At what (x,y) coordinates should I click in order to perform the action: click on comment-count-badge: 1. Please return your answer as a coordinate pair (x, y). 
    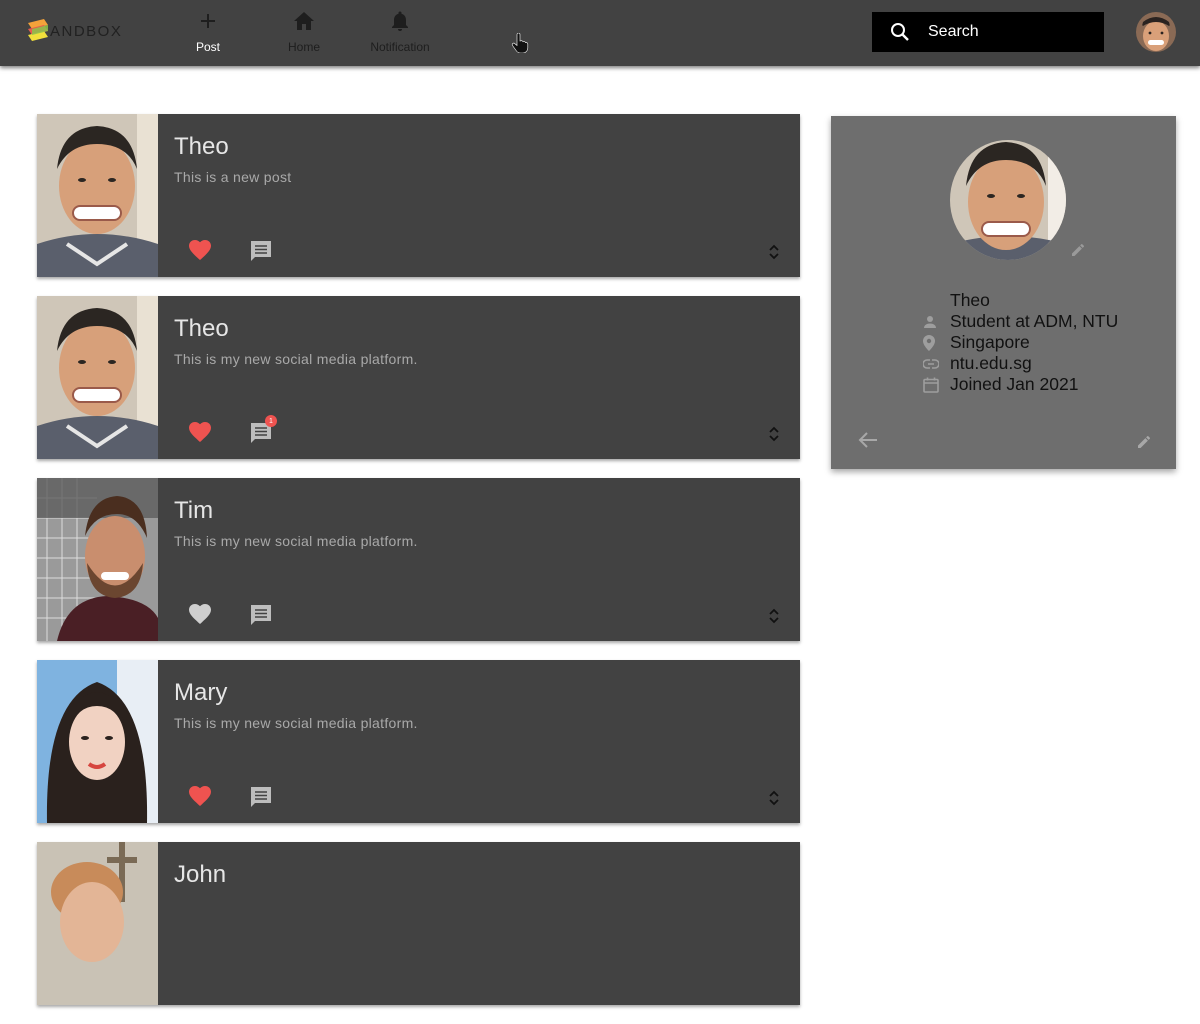
    Looking at the image, I should click on (271, 421).